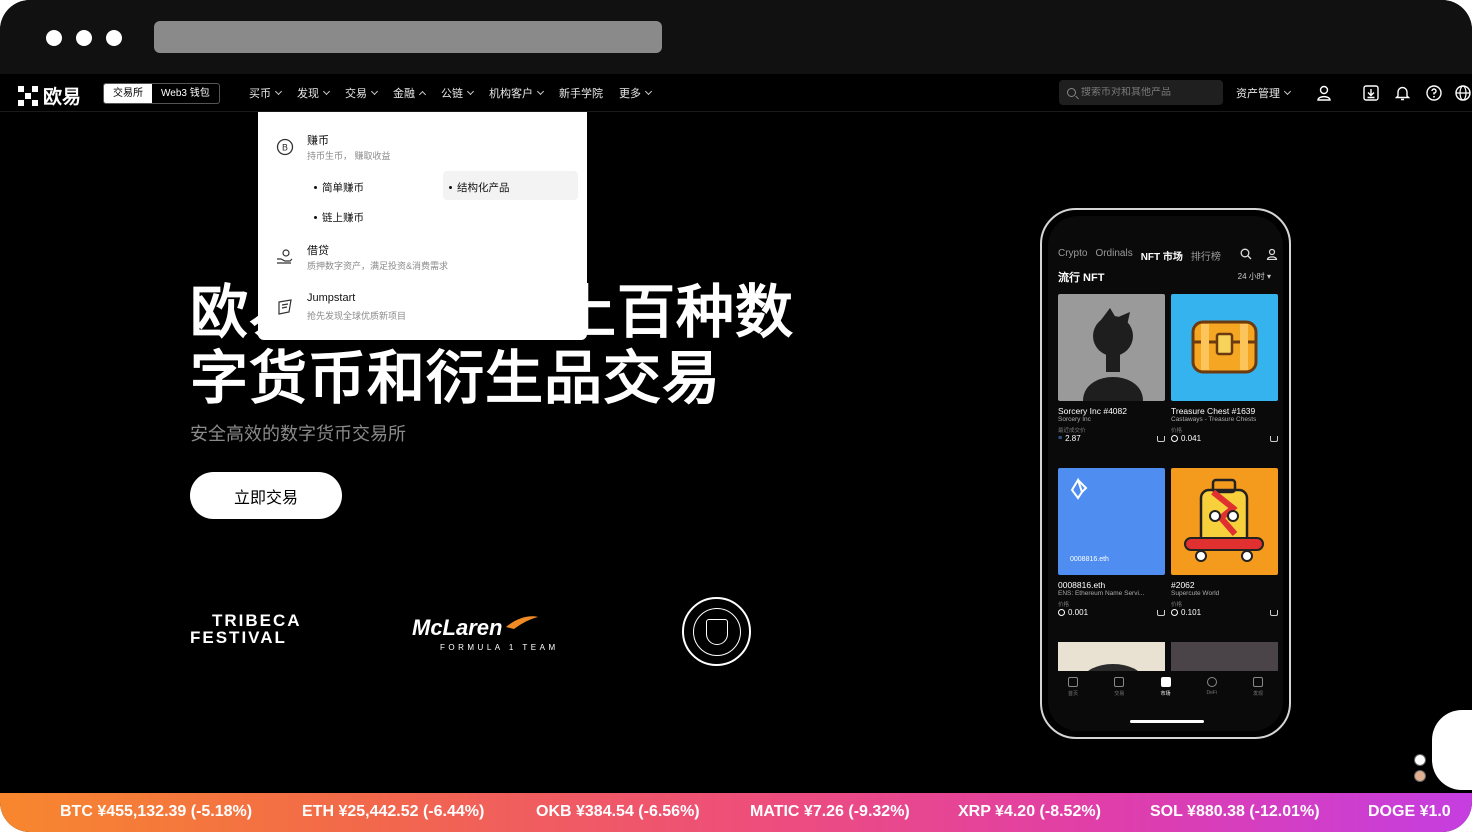 The height and width of the screenshot is (832, 1472). Describe the element at coordinates (339, 217) in the screenshot. I see `dropdown-link-onchain-earn: 链上赚币` at that location.